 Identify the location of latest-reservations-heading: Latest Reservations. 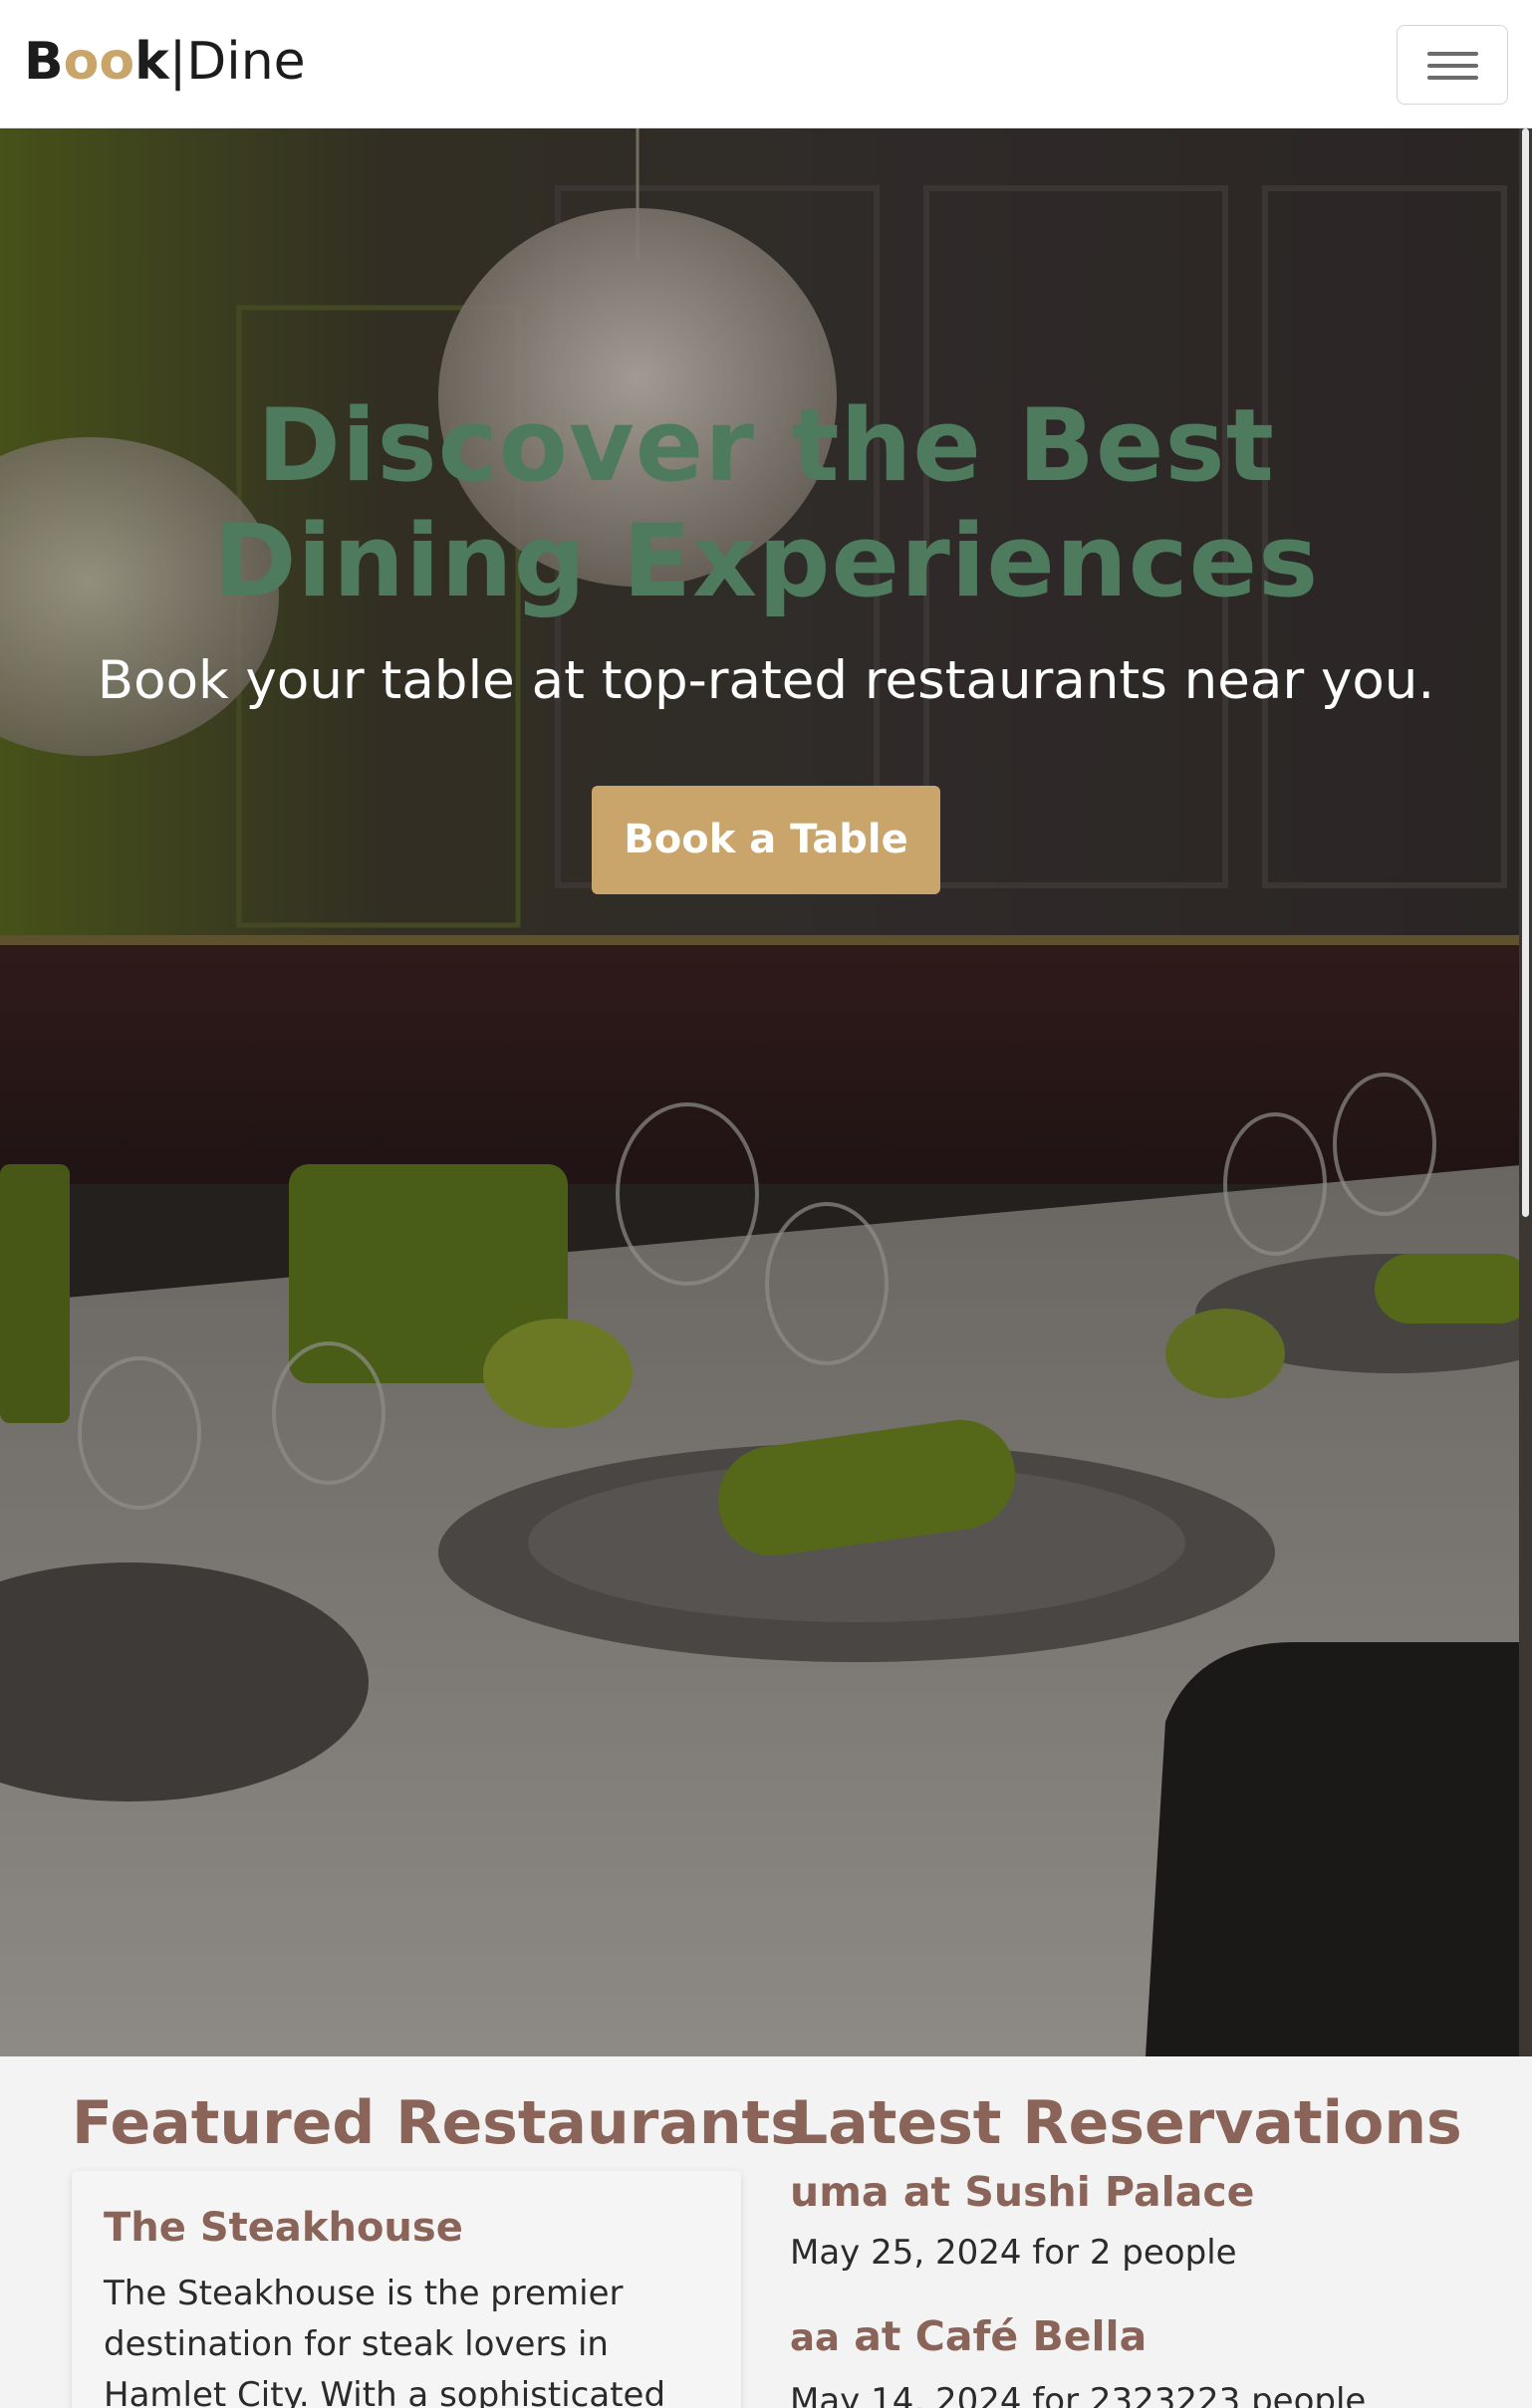
(1126, 2123).